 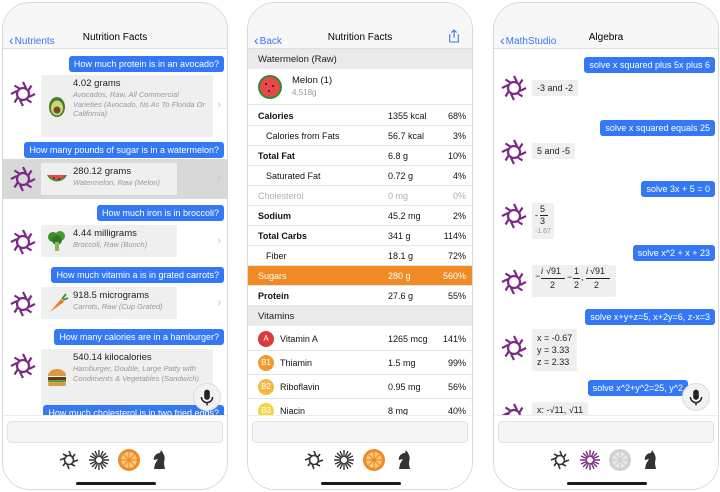 I want to click on nutrient-label: Cholesterol, so click(x=281, y=196).